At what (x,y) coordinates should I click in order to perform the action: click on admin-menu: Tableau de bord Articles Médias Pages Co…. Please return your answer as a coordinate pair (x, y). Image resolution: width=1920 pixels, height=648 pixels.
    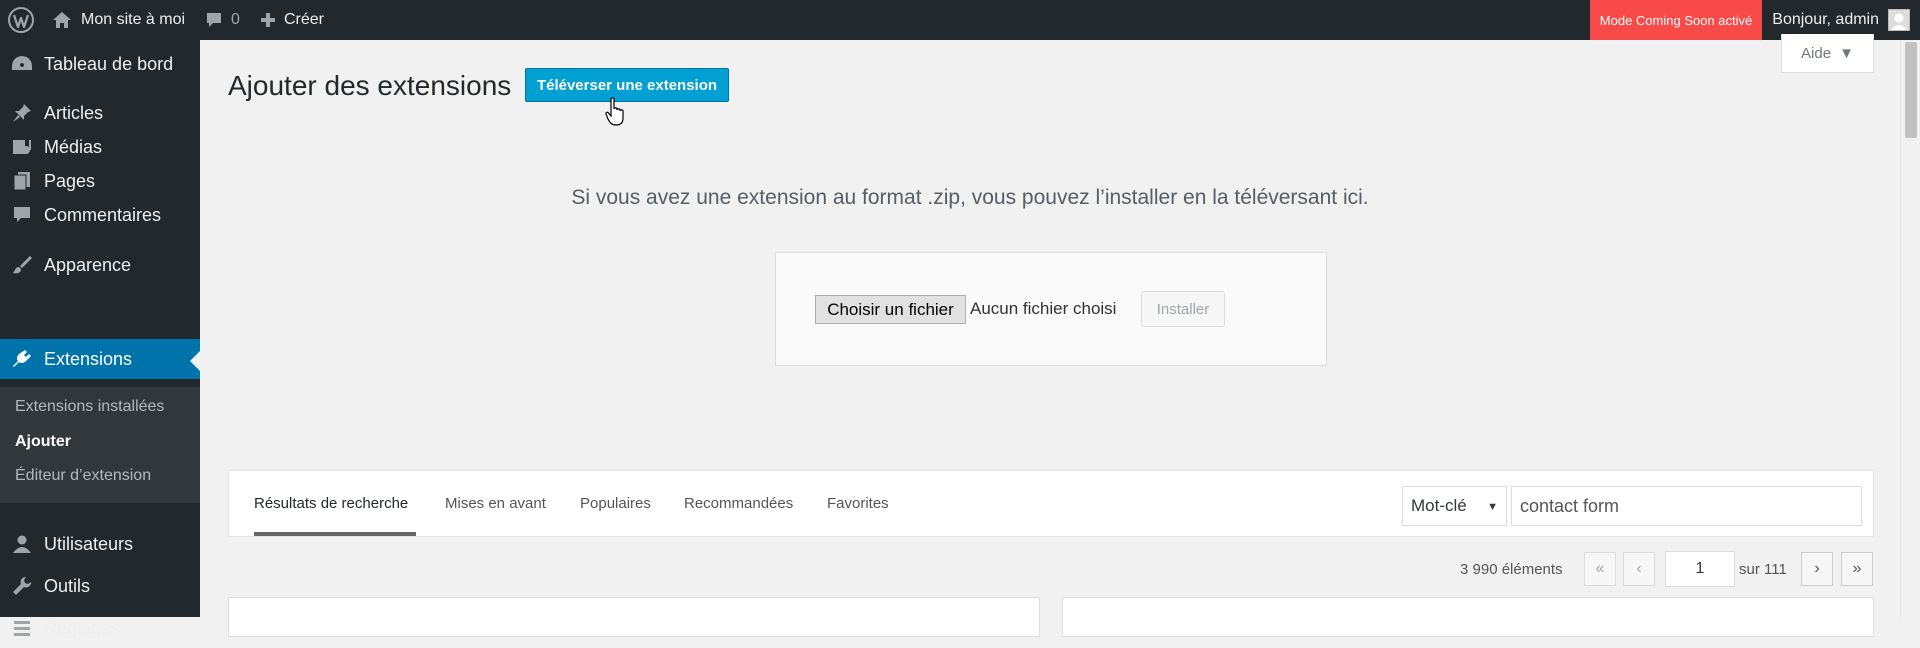
    Looking at the image, I should click on (100, 339).